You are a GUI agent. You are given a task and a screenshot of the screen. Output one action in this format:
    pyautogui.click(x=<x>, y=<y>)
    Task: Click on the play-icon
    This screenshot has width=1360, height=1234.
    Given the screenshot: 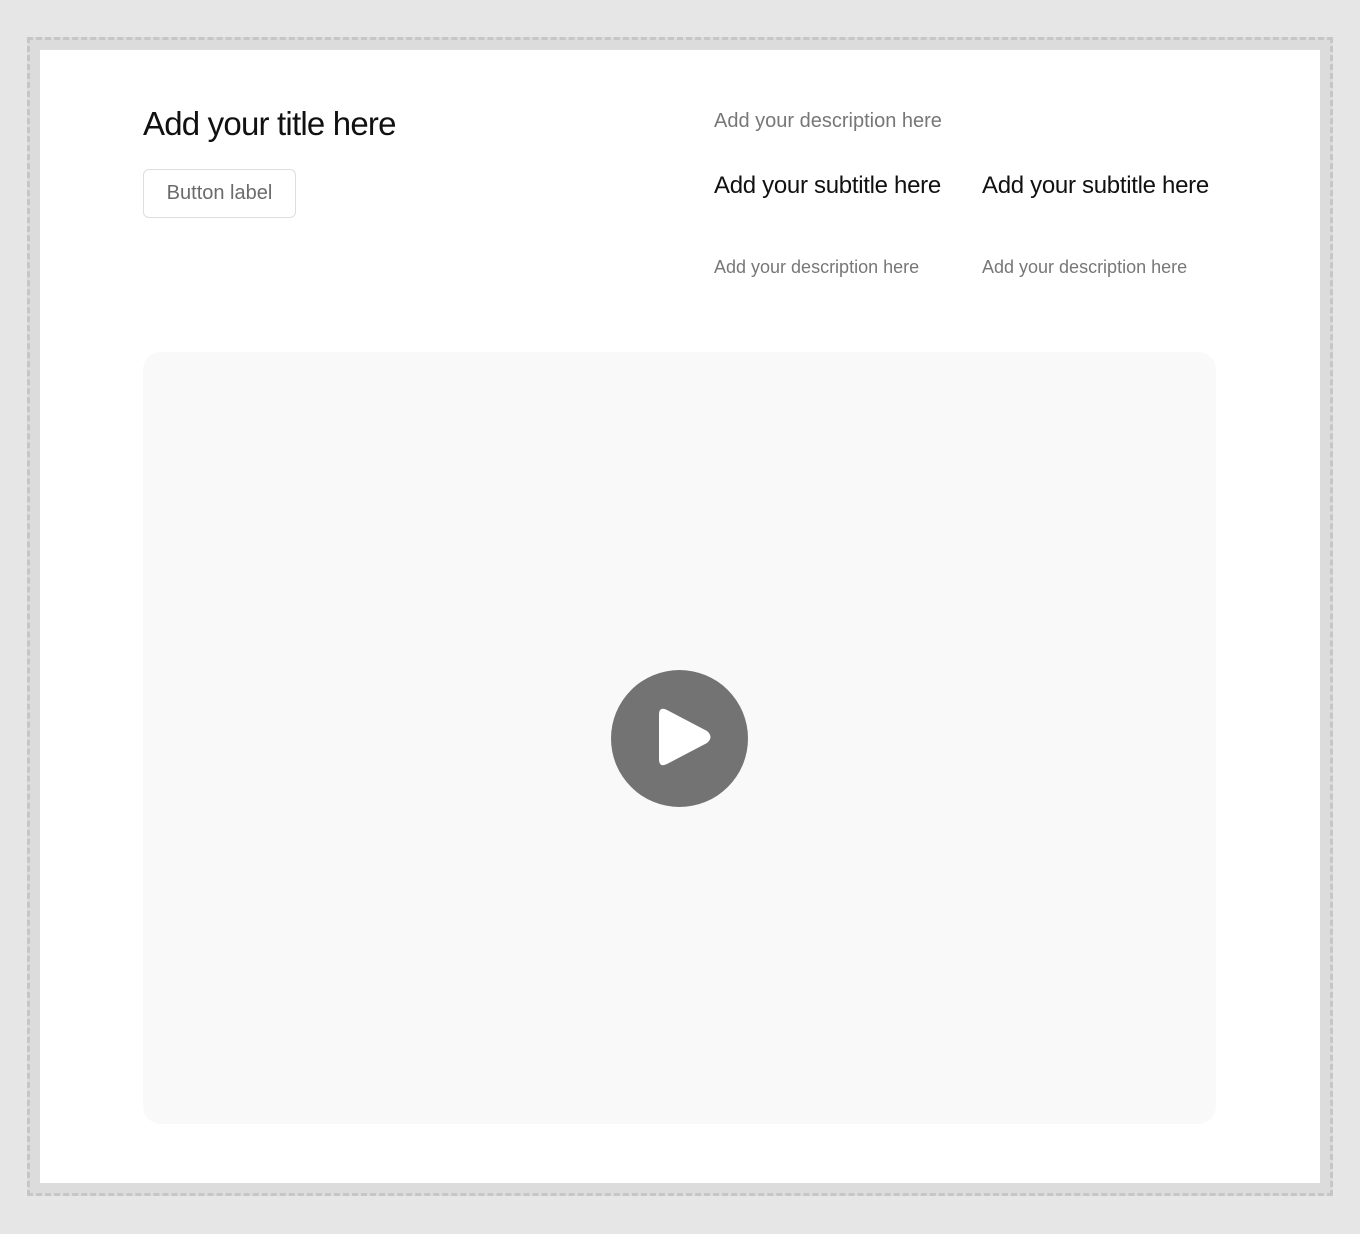 What is the action you would take?
    pyautogui.click(x=685, y=737)
    